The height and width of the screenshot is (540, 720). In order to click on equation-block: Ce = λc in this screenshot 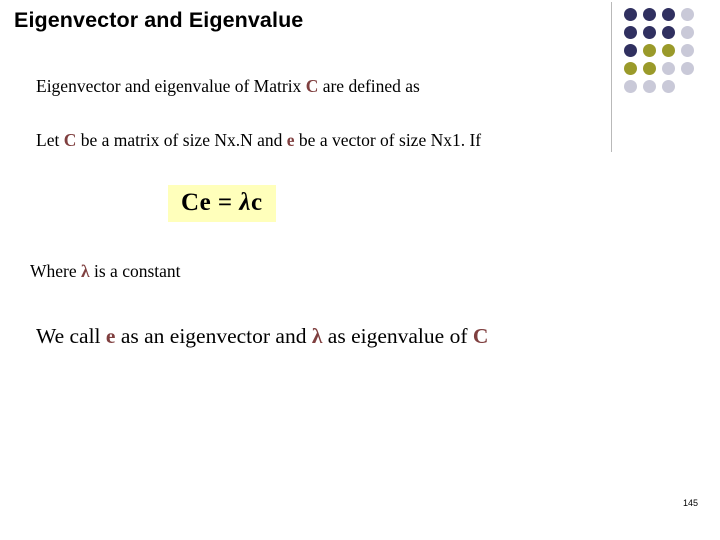, I will do `click(222, 203)`.